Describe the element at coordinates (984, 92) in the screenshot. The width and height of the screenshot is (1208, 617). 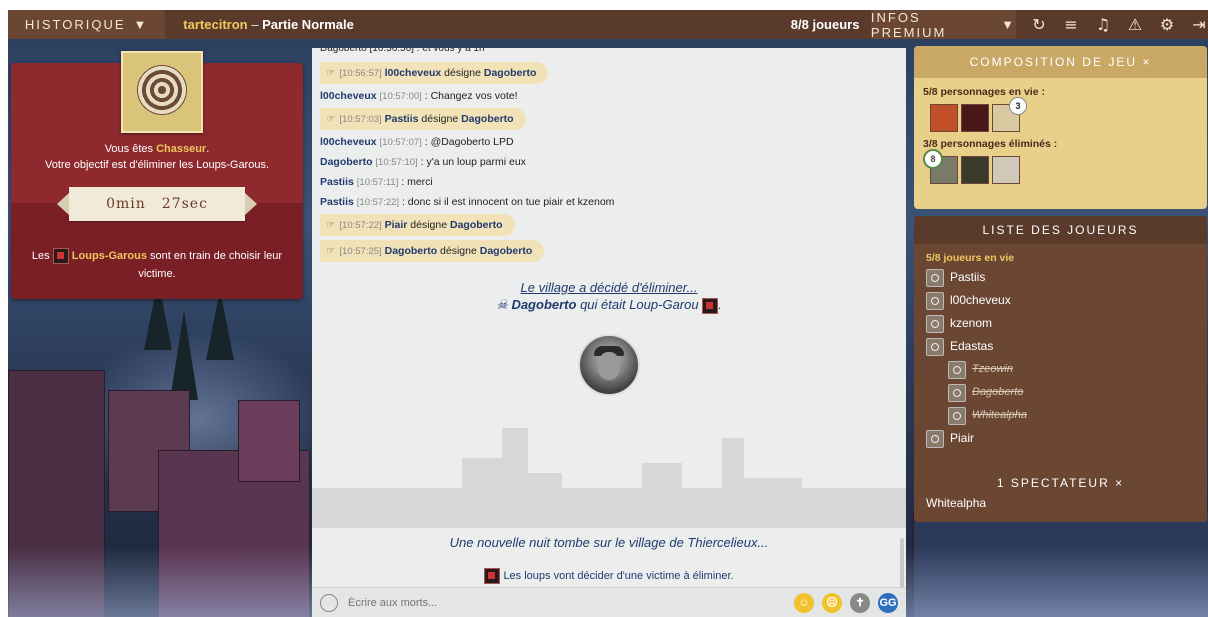
I see `alive-characters-label: 5/8 personnages en vie :` at that location.